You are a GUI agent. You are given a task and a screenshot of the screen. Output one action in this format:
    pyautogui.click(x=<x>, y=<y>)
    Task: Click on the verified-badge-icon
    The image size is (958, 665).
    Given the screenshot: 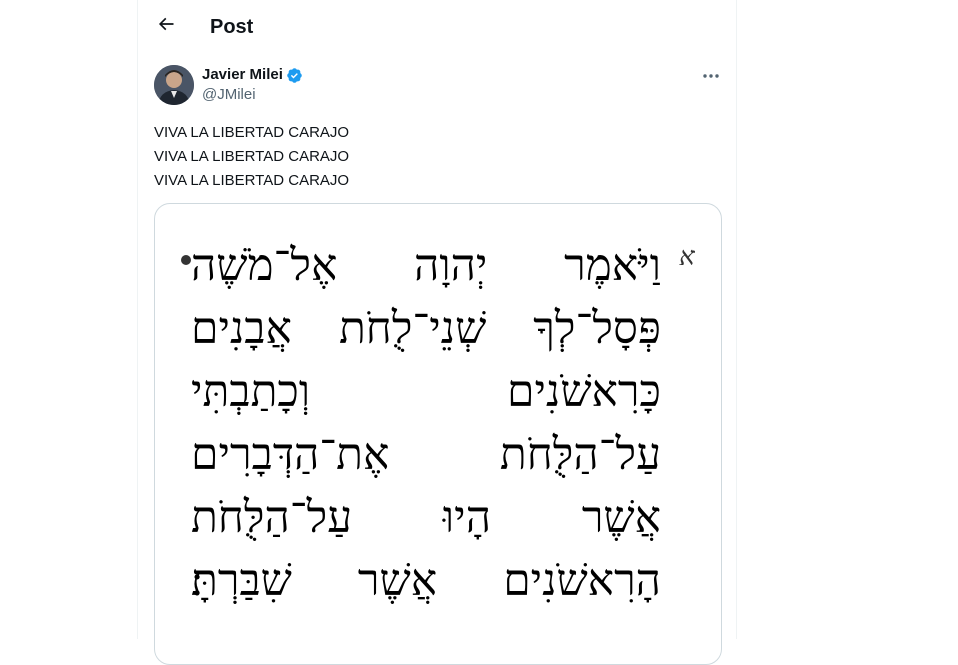 What is the action you would take?
    pyautogui.click(x=294, y=75)
    